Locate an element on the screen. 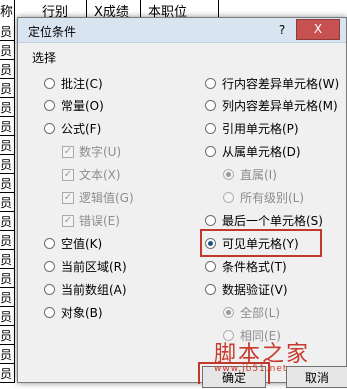  cancel-button: 取消 is located at coordinates (316, 377).